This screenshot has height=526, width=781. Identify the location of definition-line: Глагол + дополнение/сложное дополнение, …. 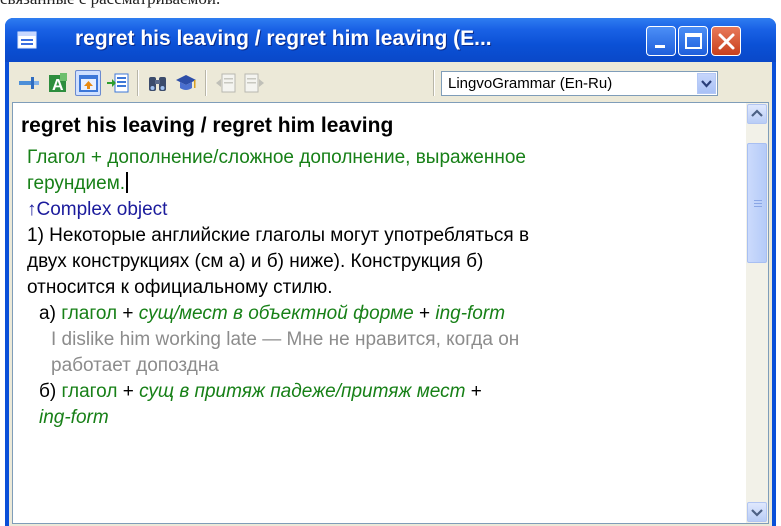
(276, 157).